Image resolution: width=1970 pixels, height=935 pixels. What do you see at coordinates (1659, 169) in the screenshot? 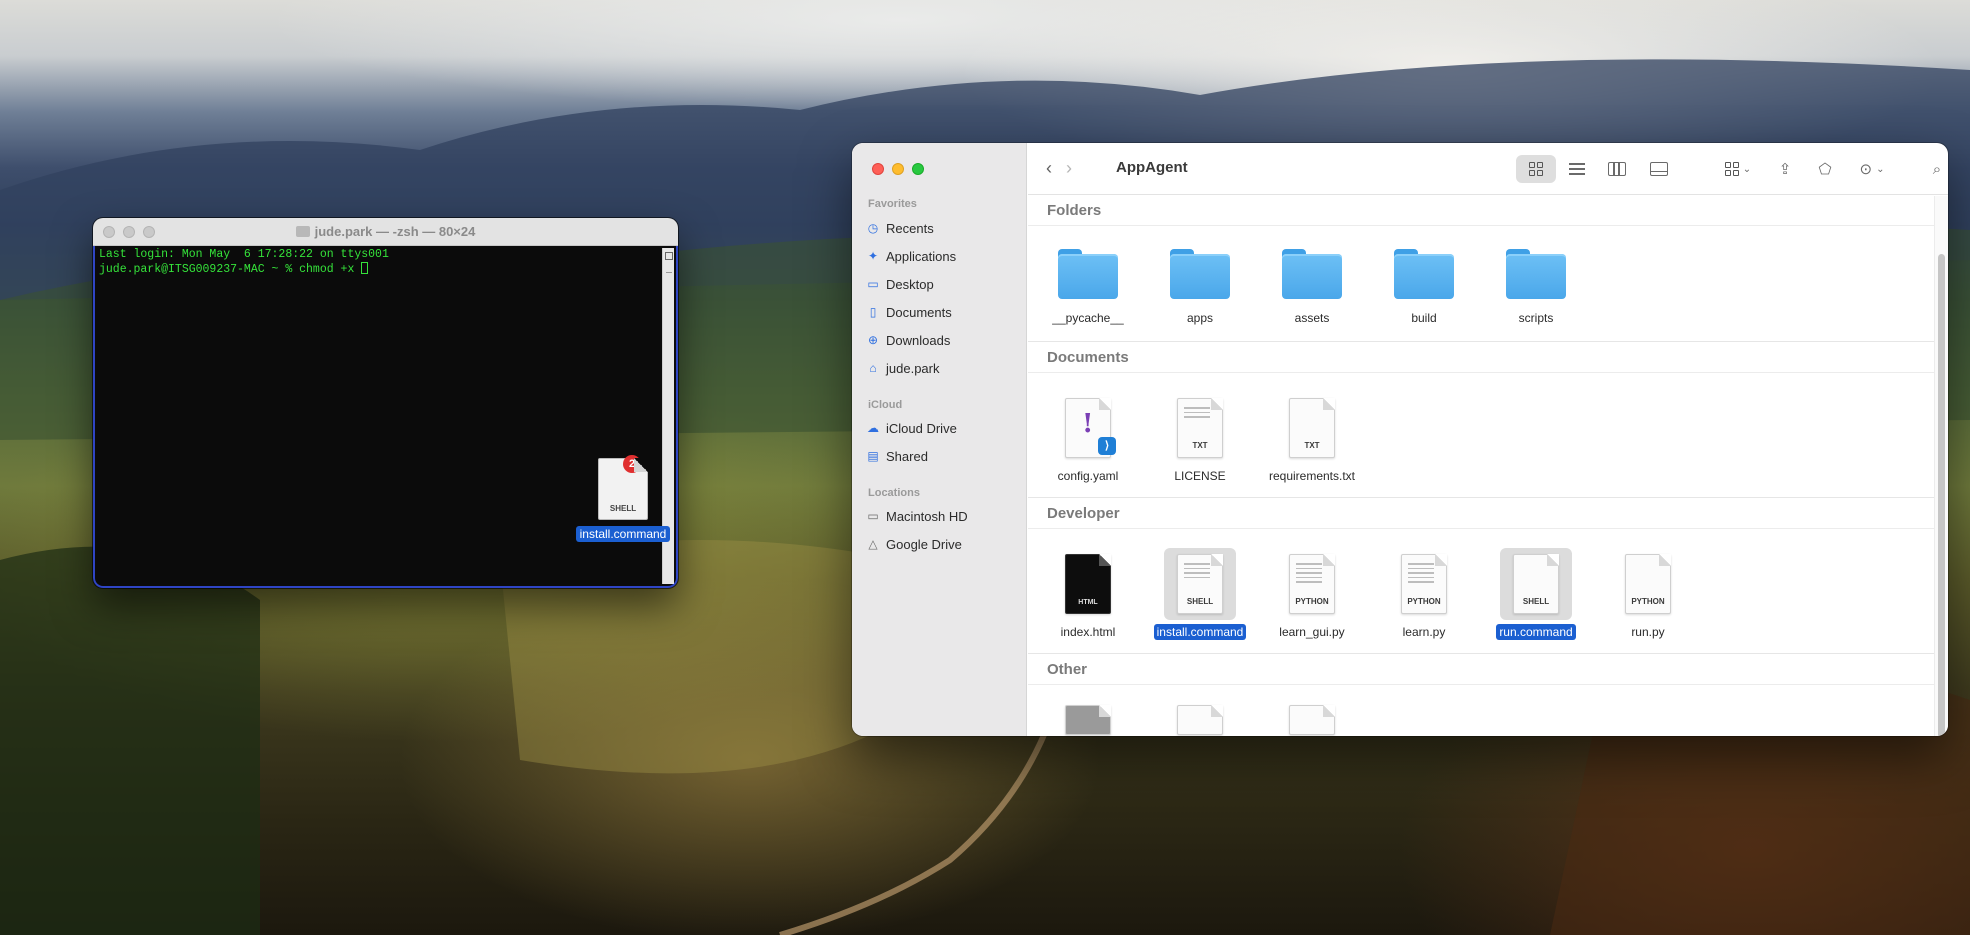
I see `gallery-view-button` at bounding box center [1659, 169].